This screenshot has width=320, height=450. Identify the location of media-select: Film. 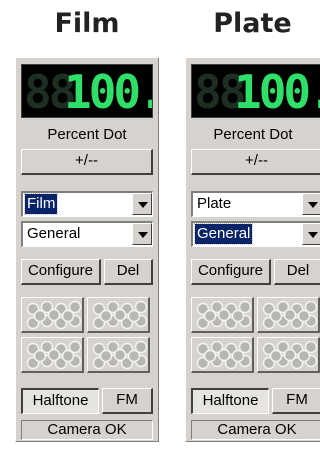
(87, 204).